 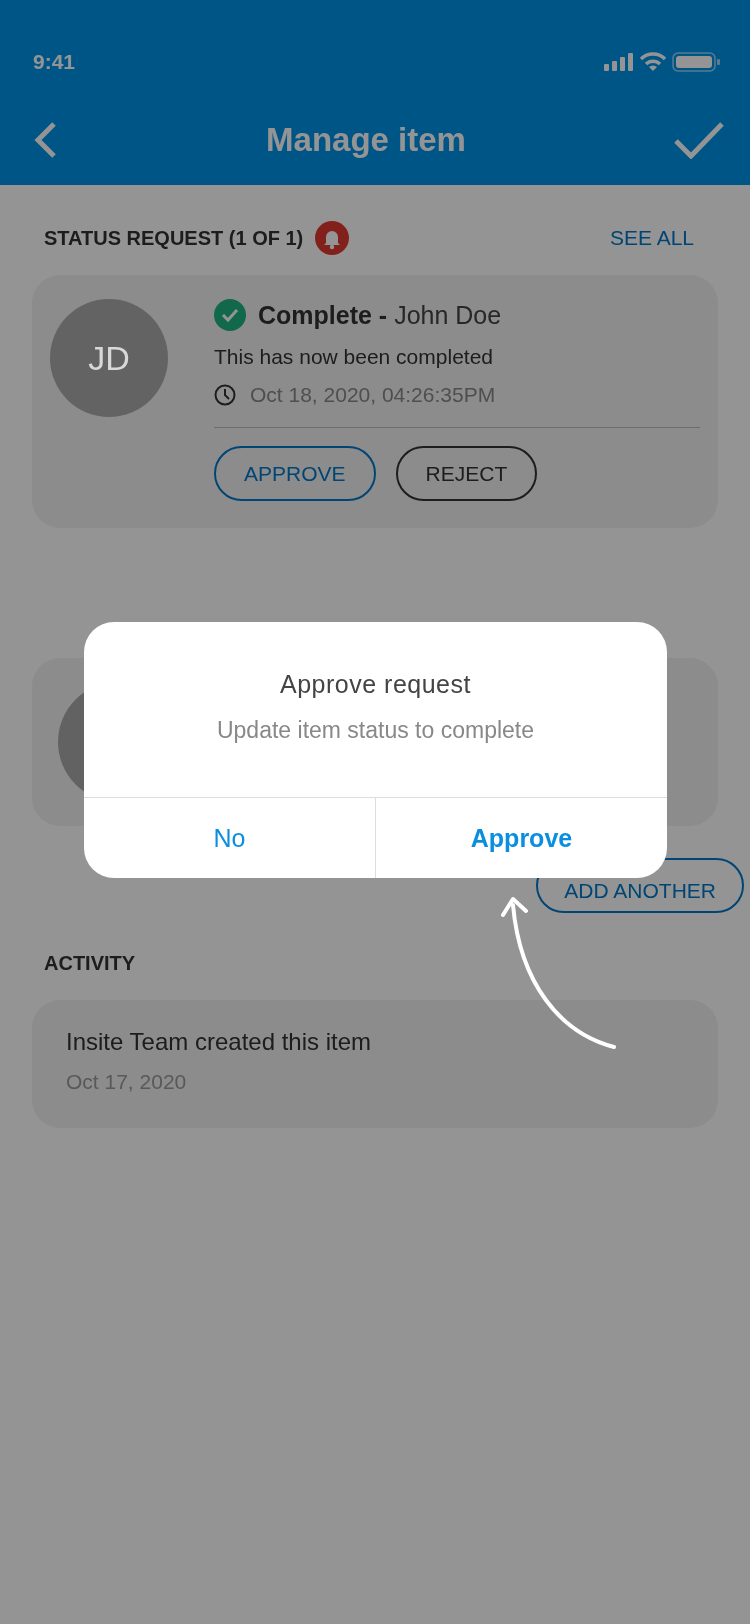 What do you see at coordinates (521, 838) in the screenshot?
I see `approve-button: Approve` at bounding box center [521, 838].